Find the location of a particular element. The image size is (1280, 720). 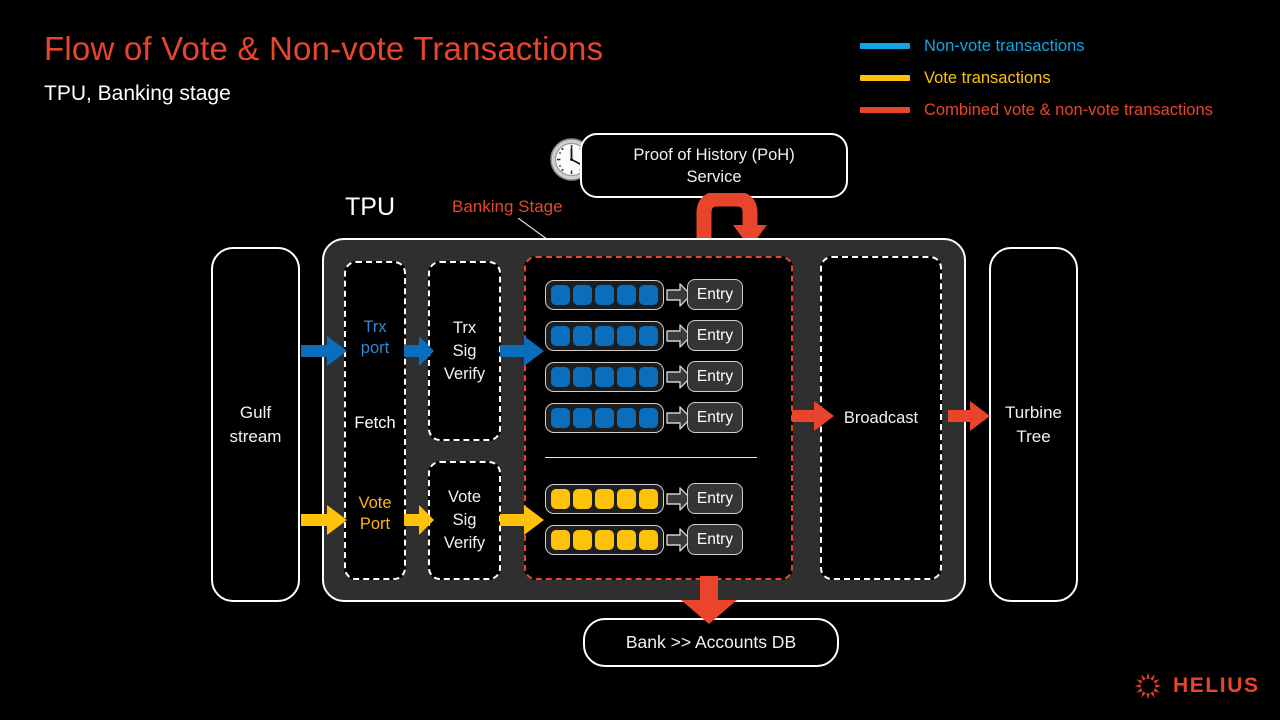

fetch-stage-box: Trx port Fetch Vote Port is located at coordinates (375, 420).